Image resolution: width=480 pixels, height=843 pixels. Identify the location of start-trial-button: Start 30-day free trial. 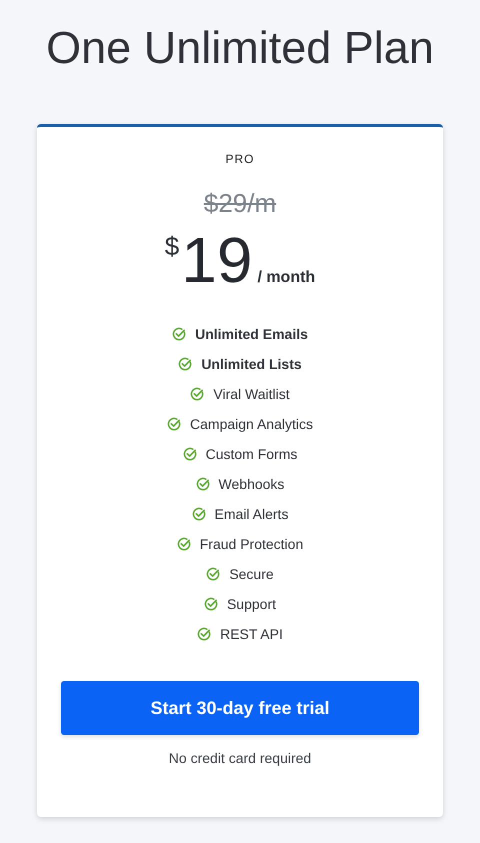
(240, 708).